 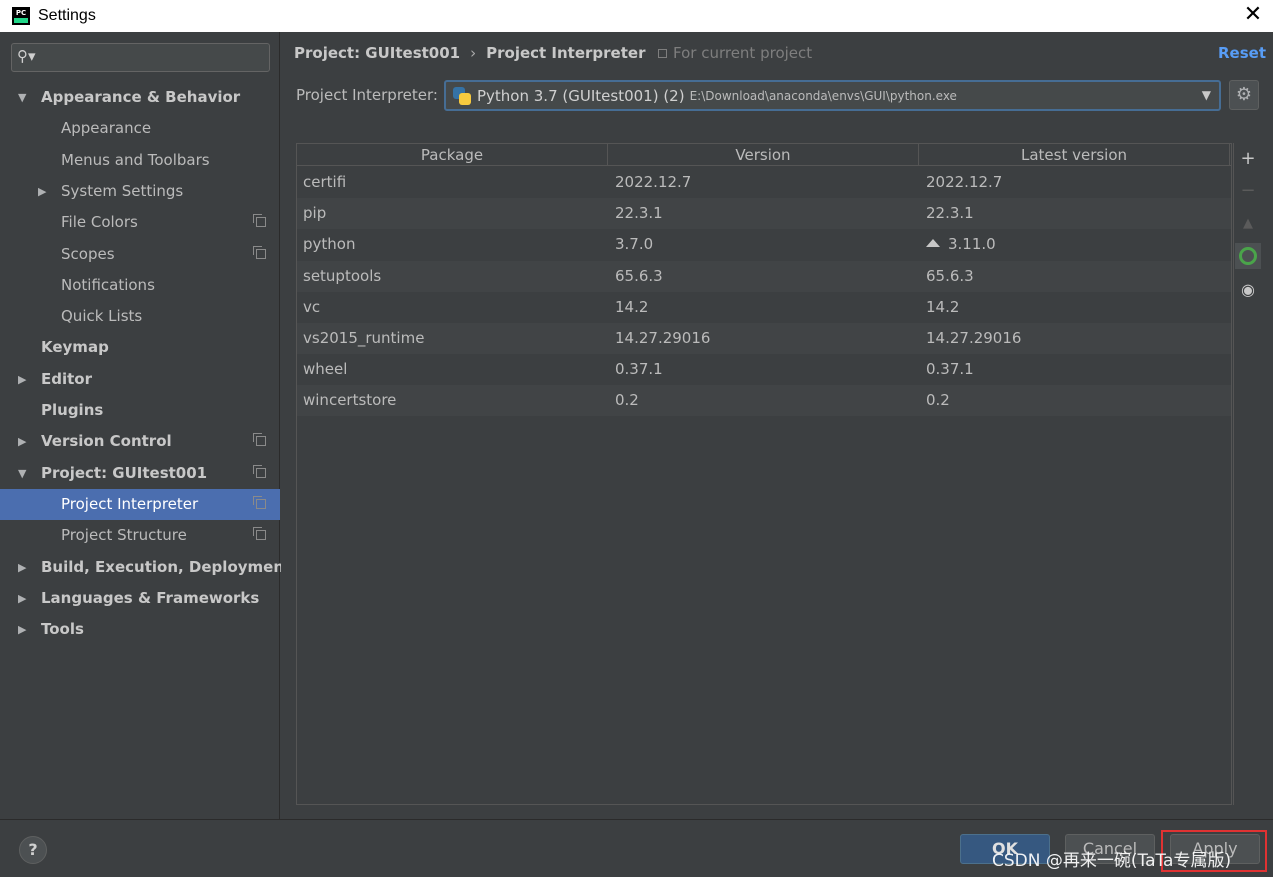 What do you see at coordinates (377, 53) in the screenshot?
I see `breadcrumb-project: Project: GUItest001` at bounding box center [377, 53].